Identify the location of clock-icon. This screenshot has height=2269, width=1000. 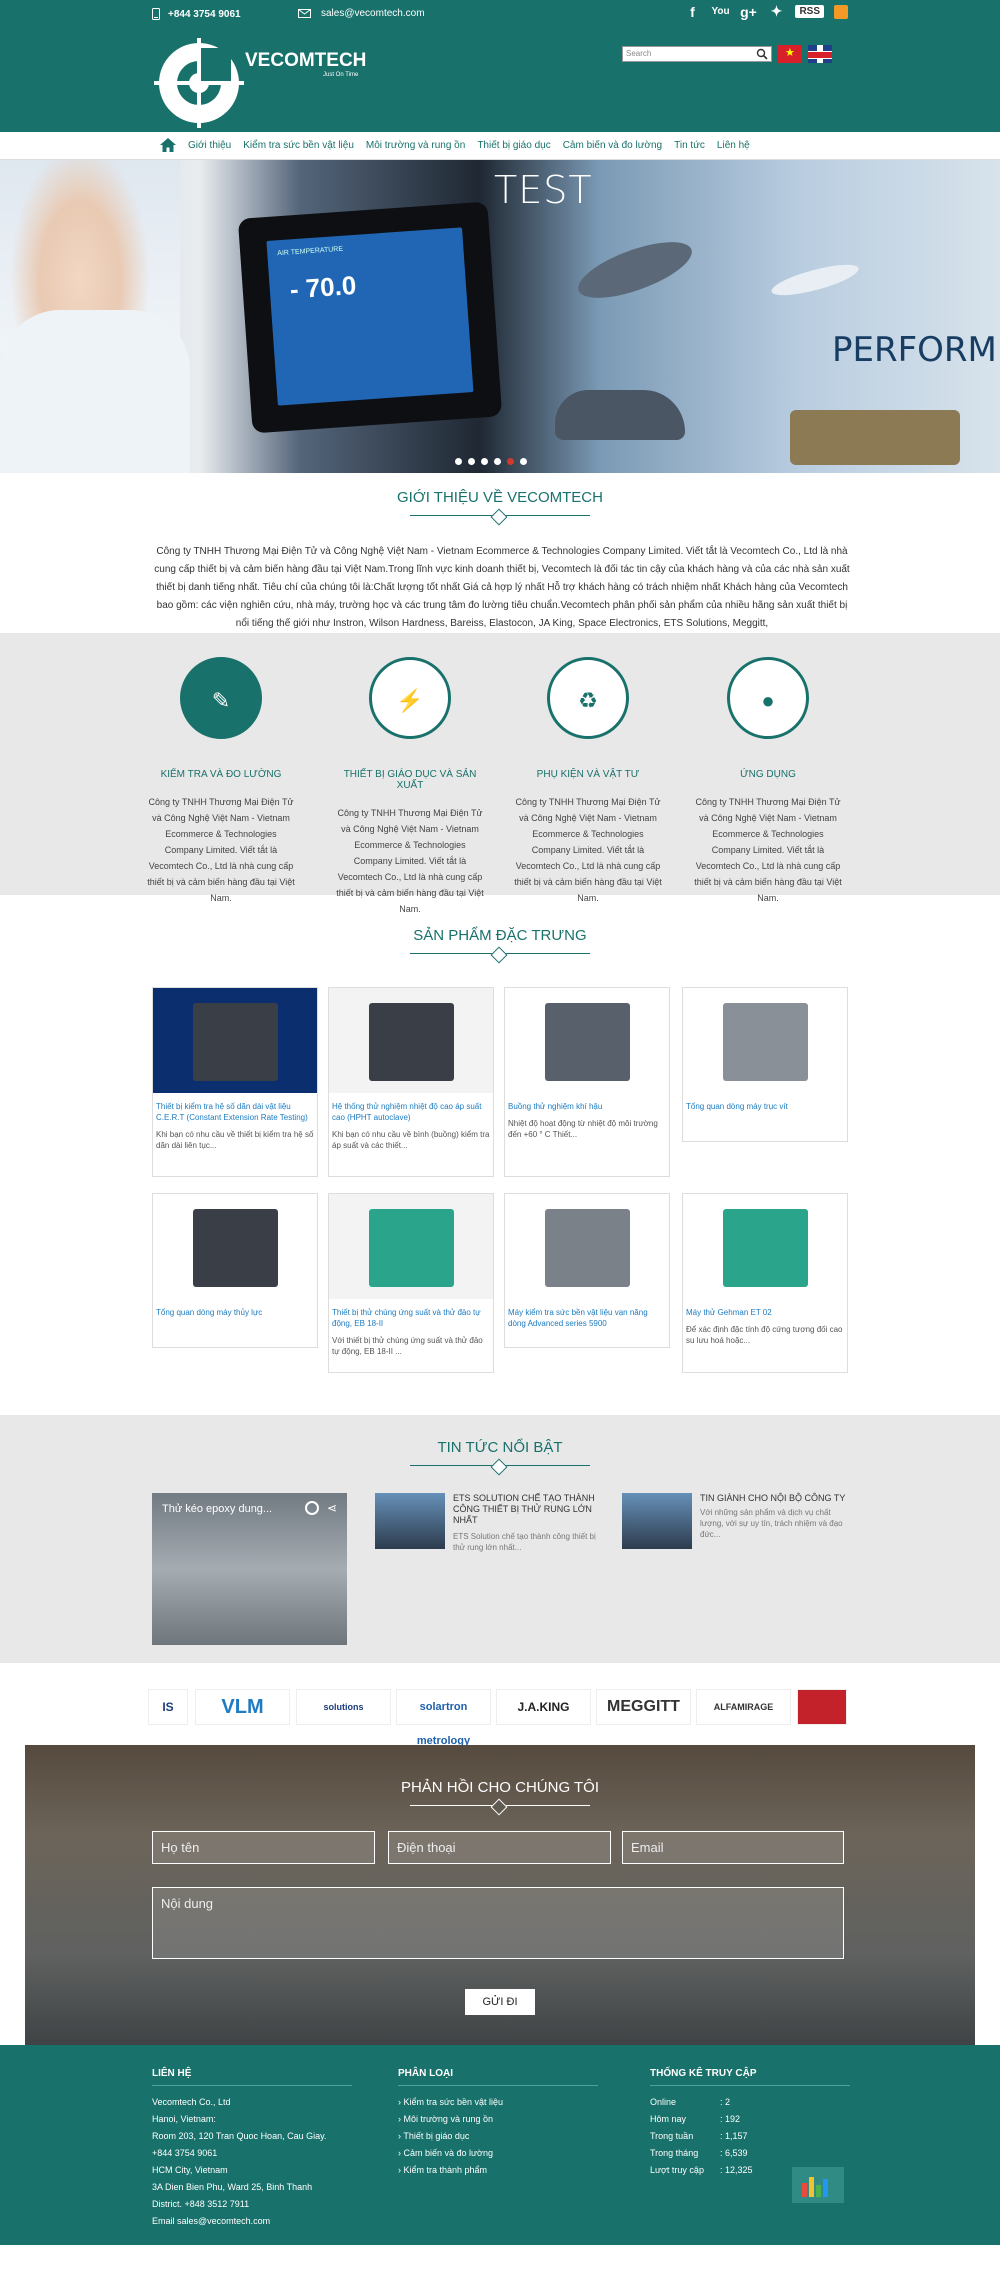
(312, 1508).